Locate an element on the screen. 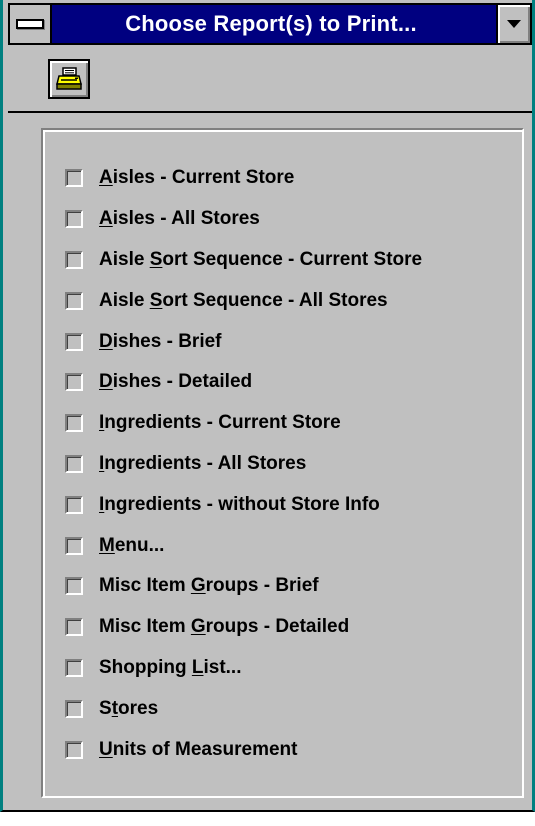 The image size is (535, 826). accelerator-key: U is located at coordinates (106, 749).